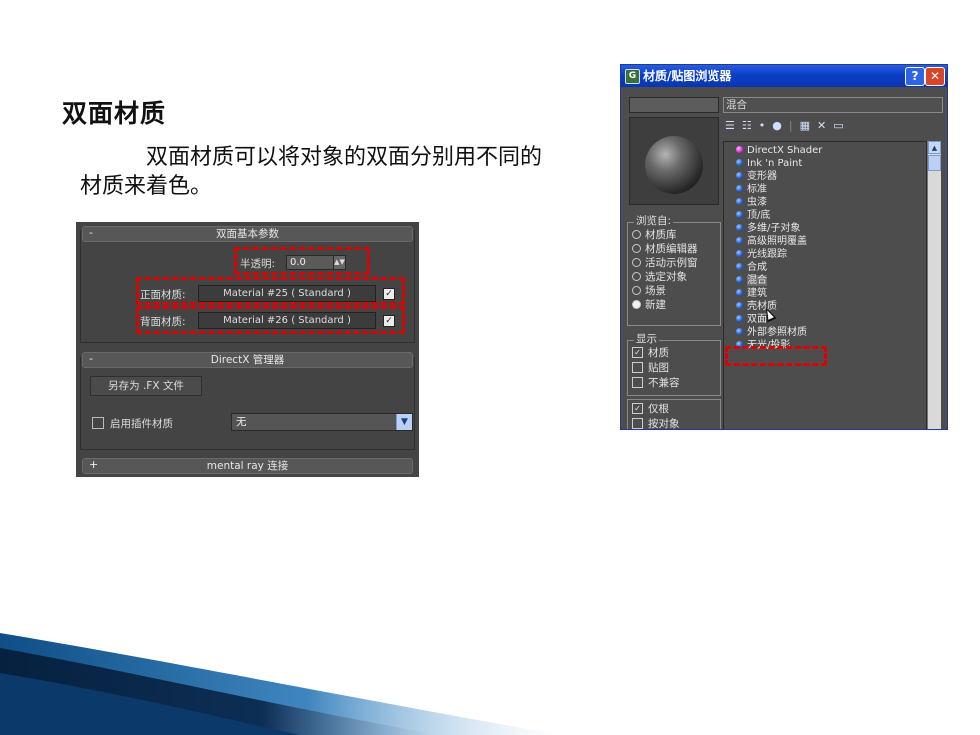 The width and height of the screenshot is (980, 735). Describe the element at coordinates (751, 202) in the screenshot. I see `list-item: 虫漆` at that location.